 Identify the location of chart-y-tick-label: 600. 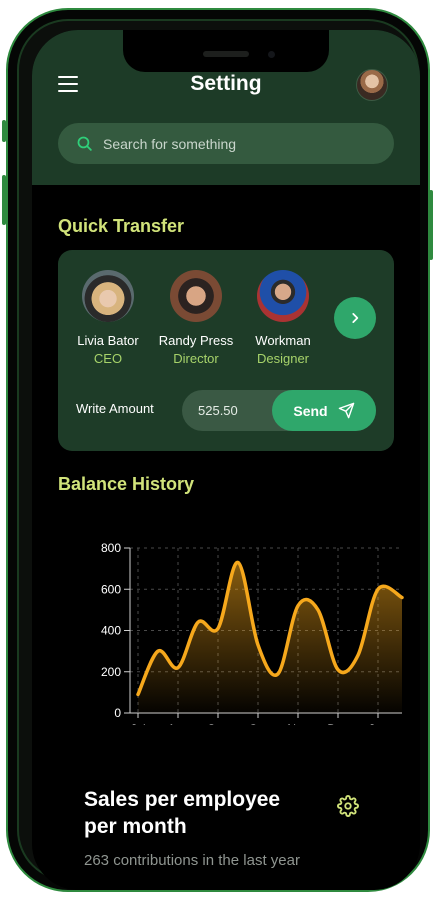
(111, 589).